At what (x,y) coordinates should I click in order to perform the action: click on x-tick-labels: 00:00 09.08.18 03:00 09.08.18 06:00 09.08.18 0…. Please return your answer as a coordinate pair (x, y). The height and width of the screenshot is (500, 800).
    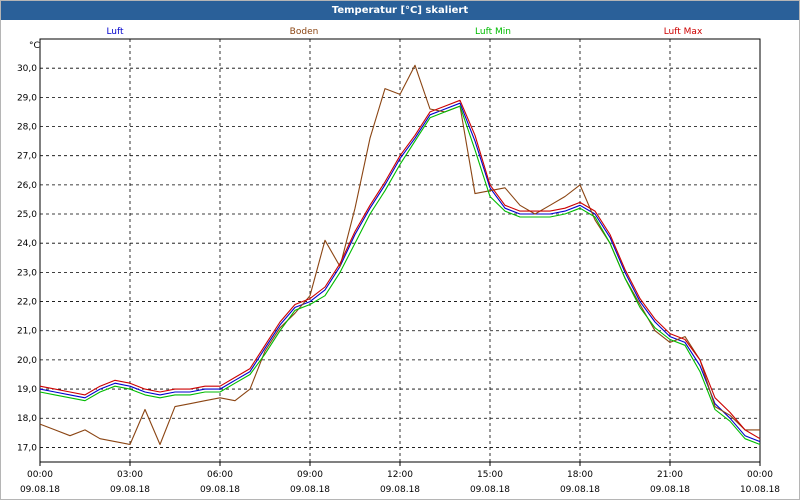
    Looking at the image, I should click on (400, 482).